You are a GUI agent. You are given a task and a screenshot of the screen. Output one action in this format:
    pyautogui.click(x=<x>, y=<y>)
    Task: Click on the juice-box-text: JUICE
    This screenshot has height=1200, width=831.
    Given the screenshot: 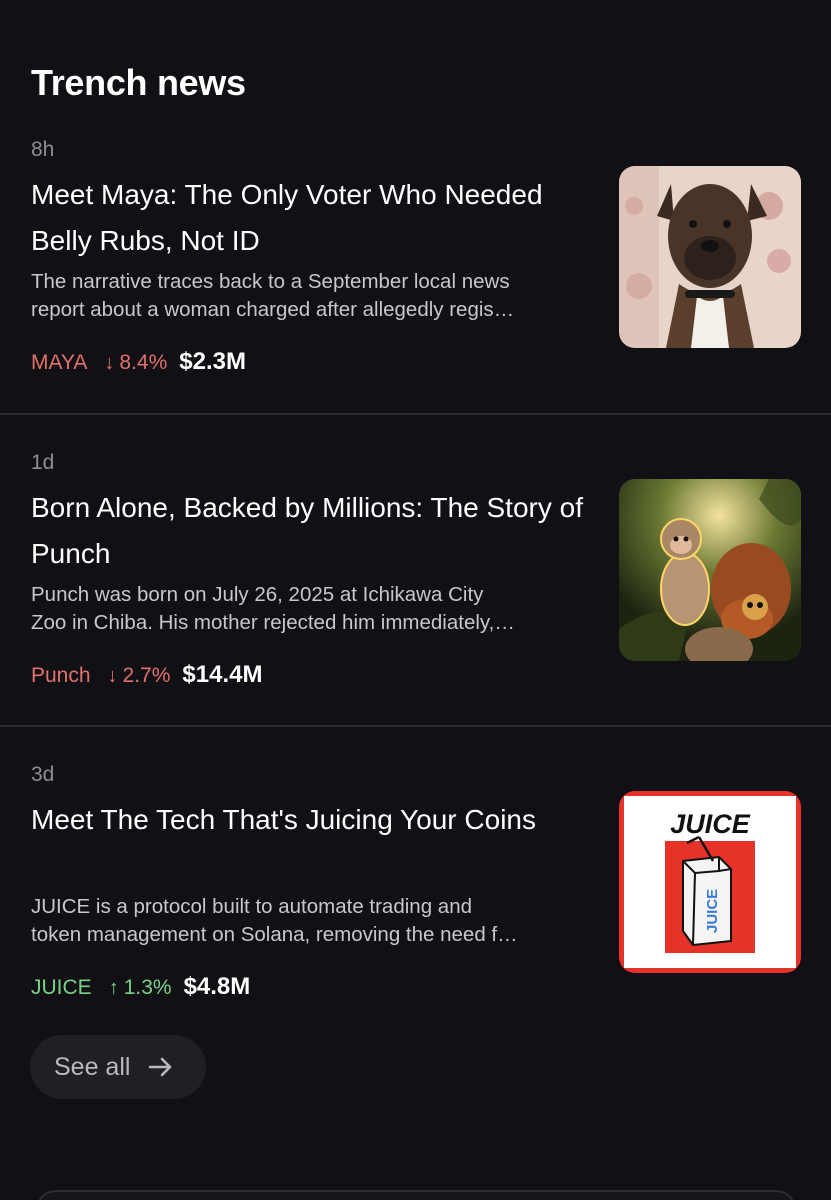 What is the action you would take?
    pyautogui.click(x=712, y=911)
    